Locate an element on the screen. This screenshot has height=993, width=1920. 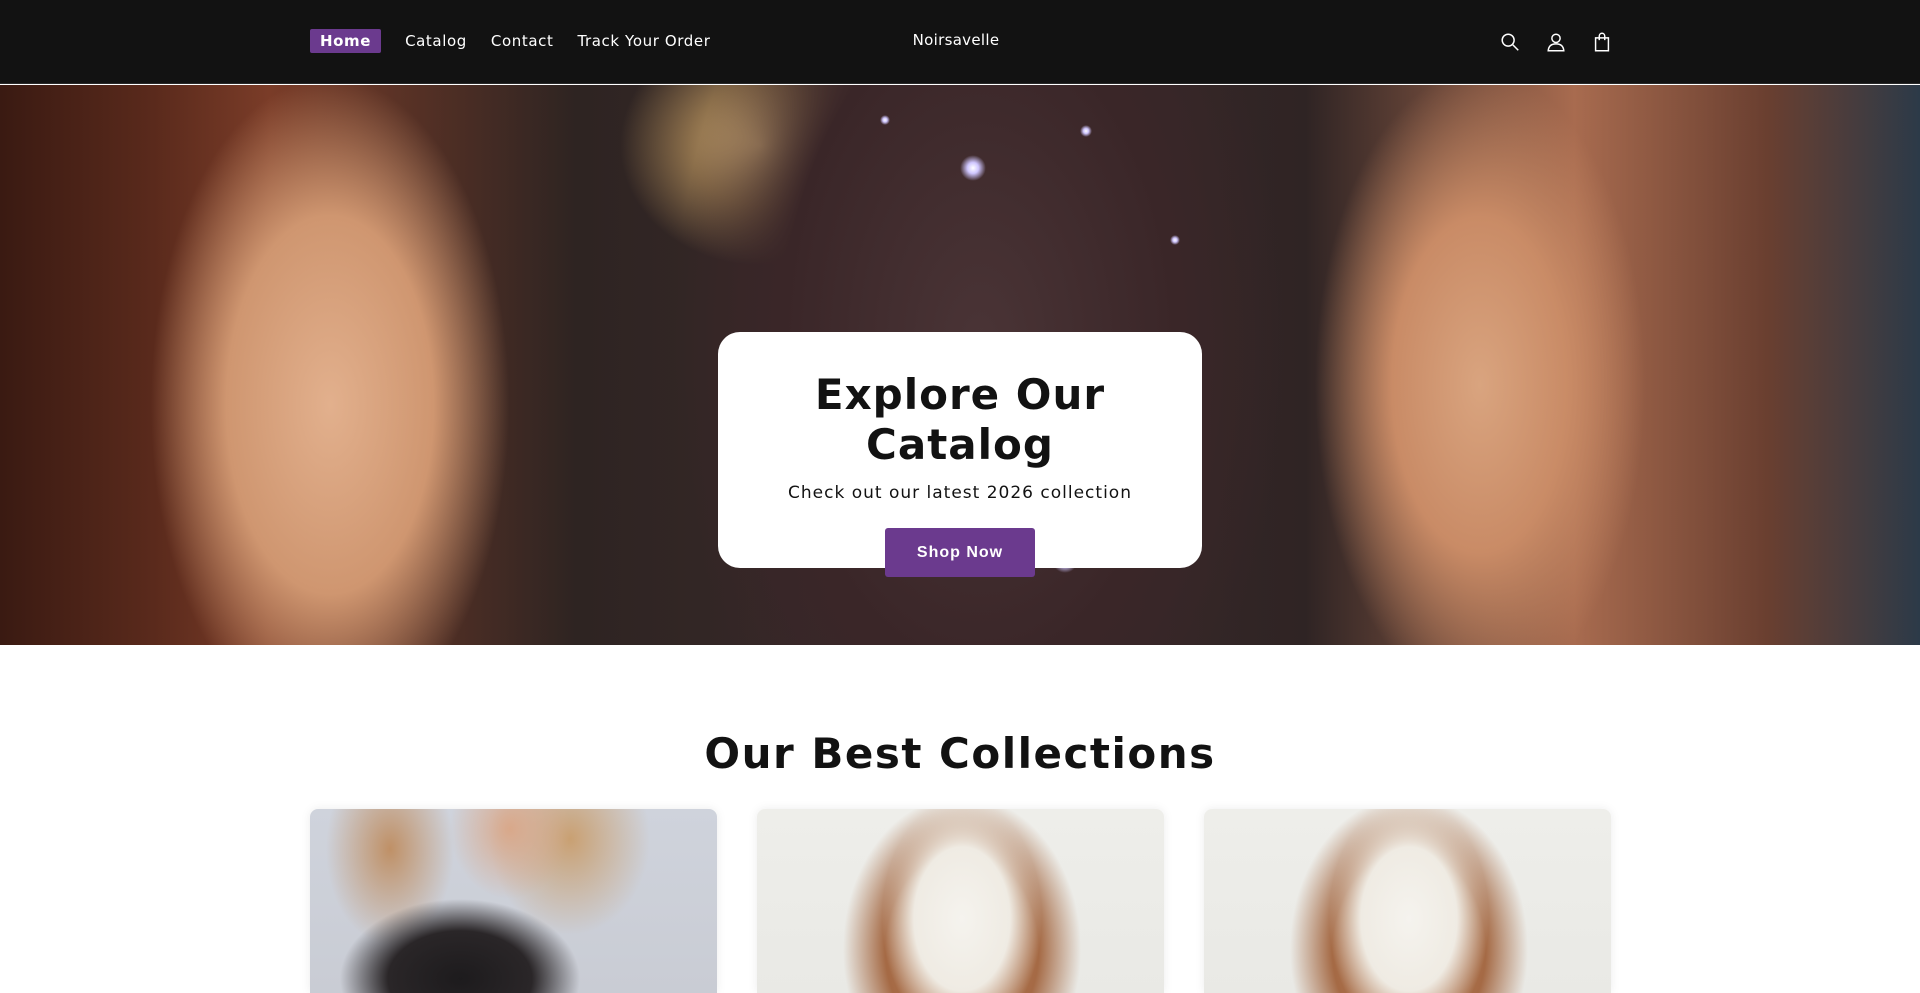
shop-now-button: Shop Now is located at coordinates (960, 552).